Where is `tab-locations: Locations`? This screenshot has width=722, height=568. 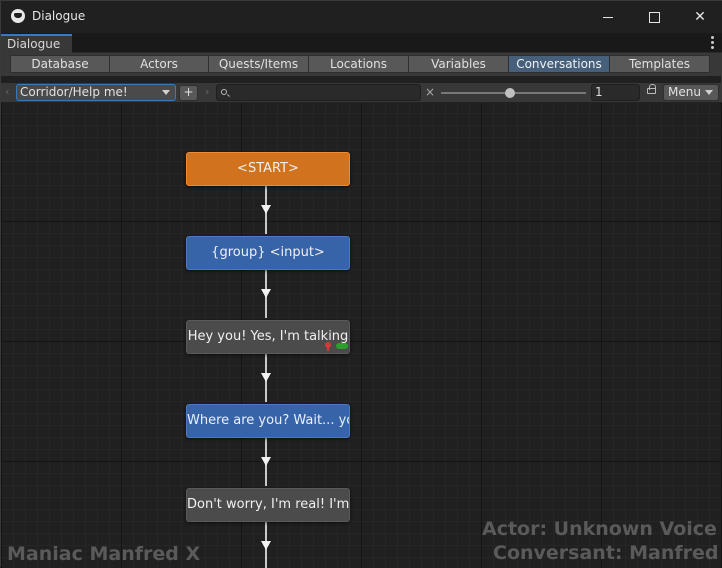 tab-locations: Locations is located at coordinates (358, 64).